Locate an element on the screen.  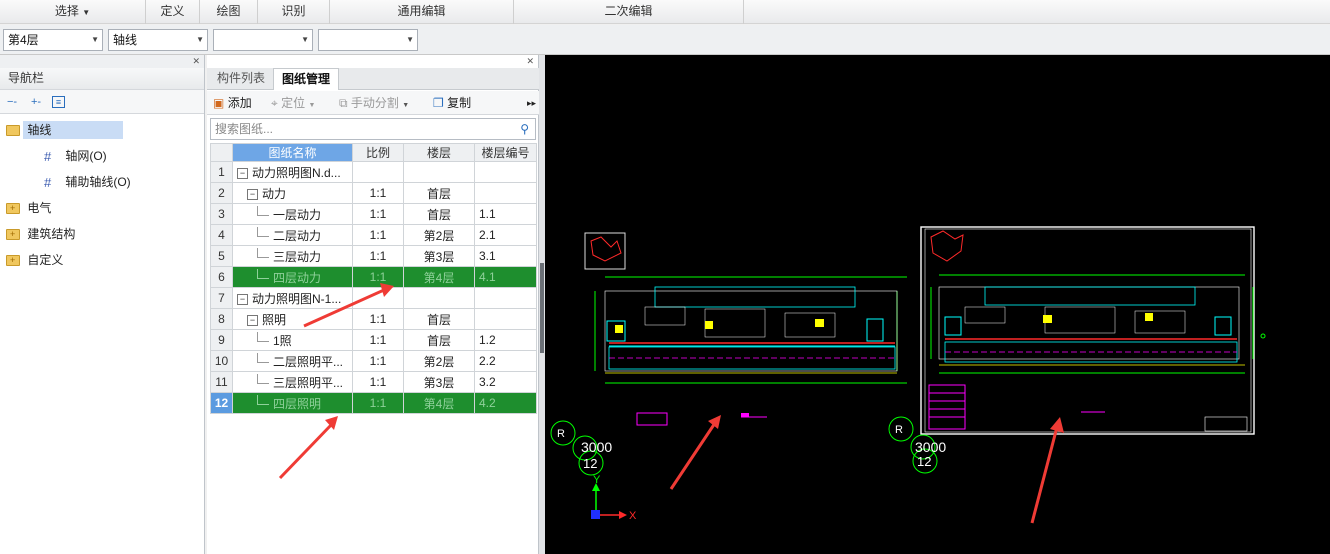
table-row: 5 三层动力 1:1 第3层 3.1 is located at coordinates (373, 256).